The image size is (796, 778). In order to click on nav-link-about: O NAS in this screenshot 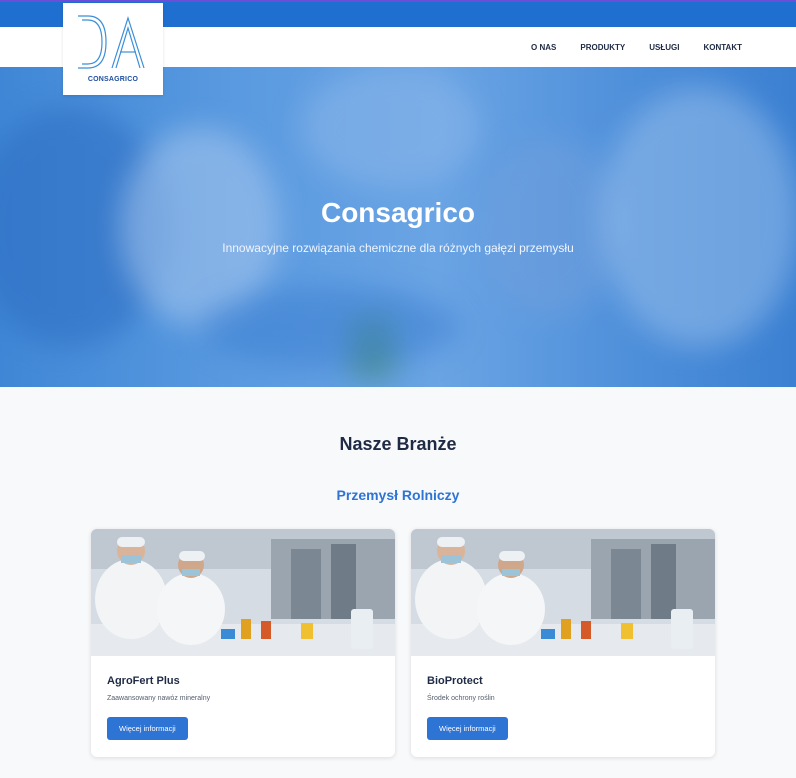, I will do `click(543, 47)`.